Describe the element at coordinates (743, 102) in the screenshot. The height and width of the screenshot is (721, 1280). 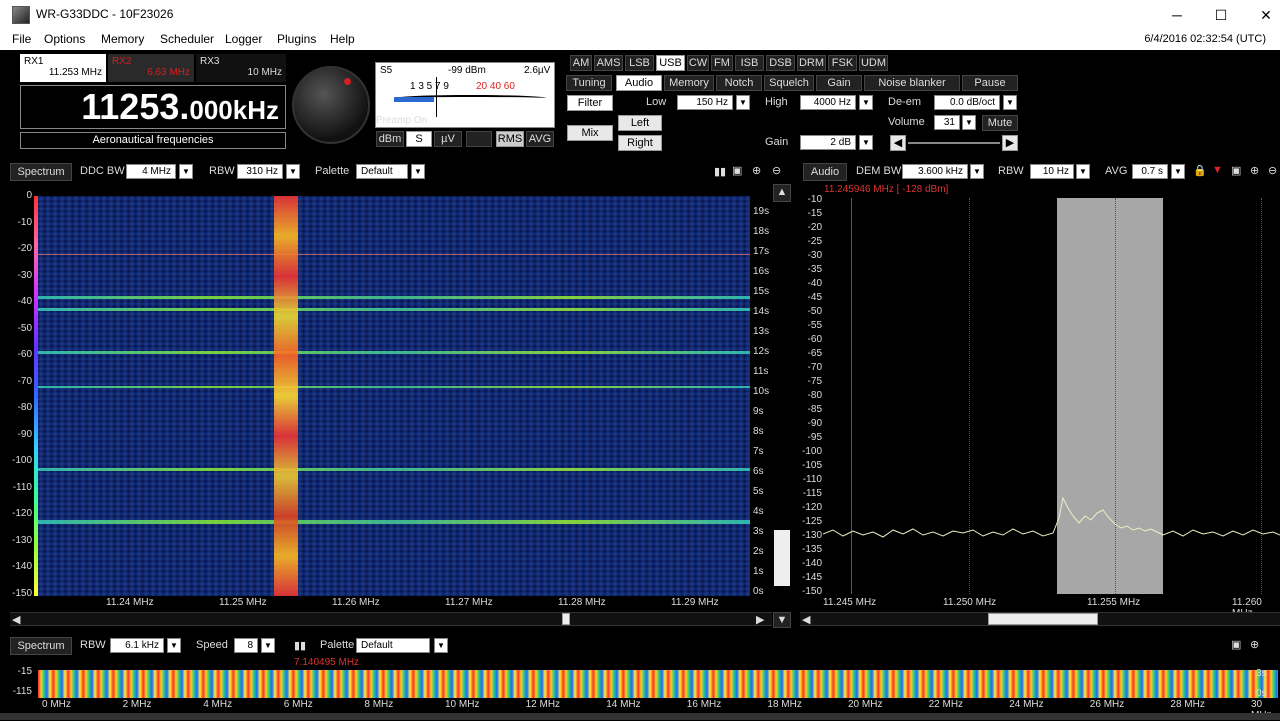
I see `low-dropdown-icon: ▼` at that location.